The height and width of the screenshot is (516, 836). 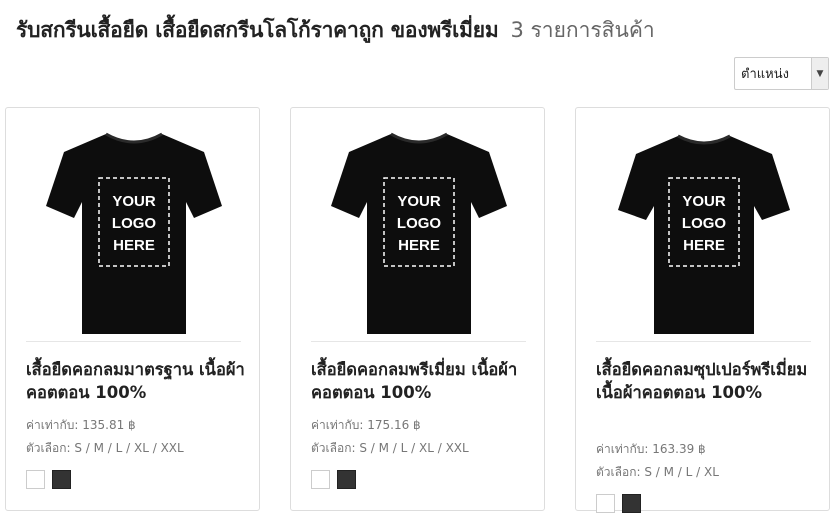 What do you see at coordinates (765, 74) in the screenshot?
I see `sort-selected-value: ตำแหน่ง` at bounding box center [765, 74].